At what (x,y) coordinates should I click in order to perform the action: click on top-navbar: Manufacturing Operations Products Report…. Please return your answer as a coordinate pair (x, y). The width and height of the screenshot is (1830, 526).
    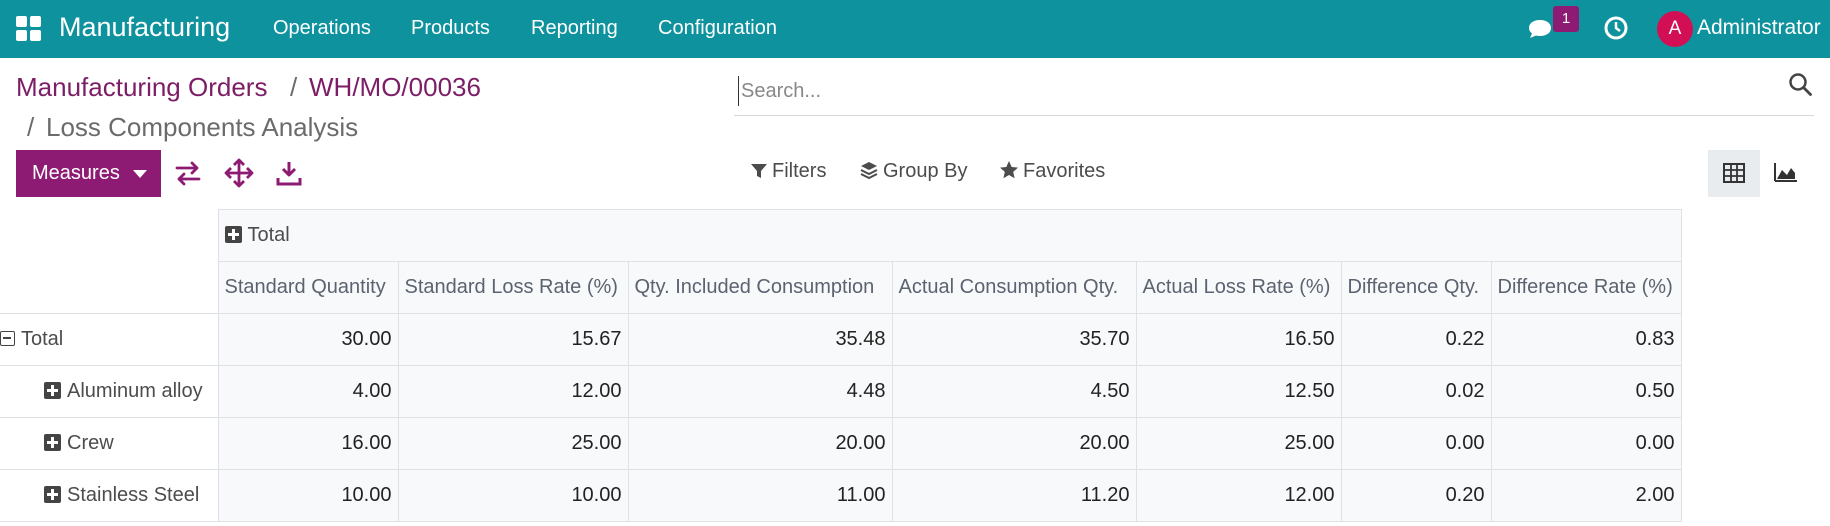
    Looking at the image, I should click on (915, 29).